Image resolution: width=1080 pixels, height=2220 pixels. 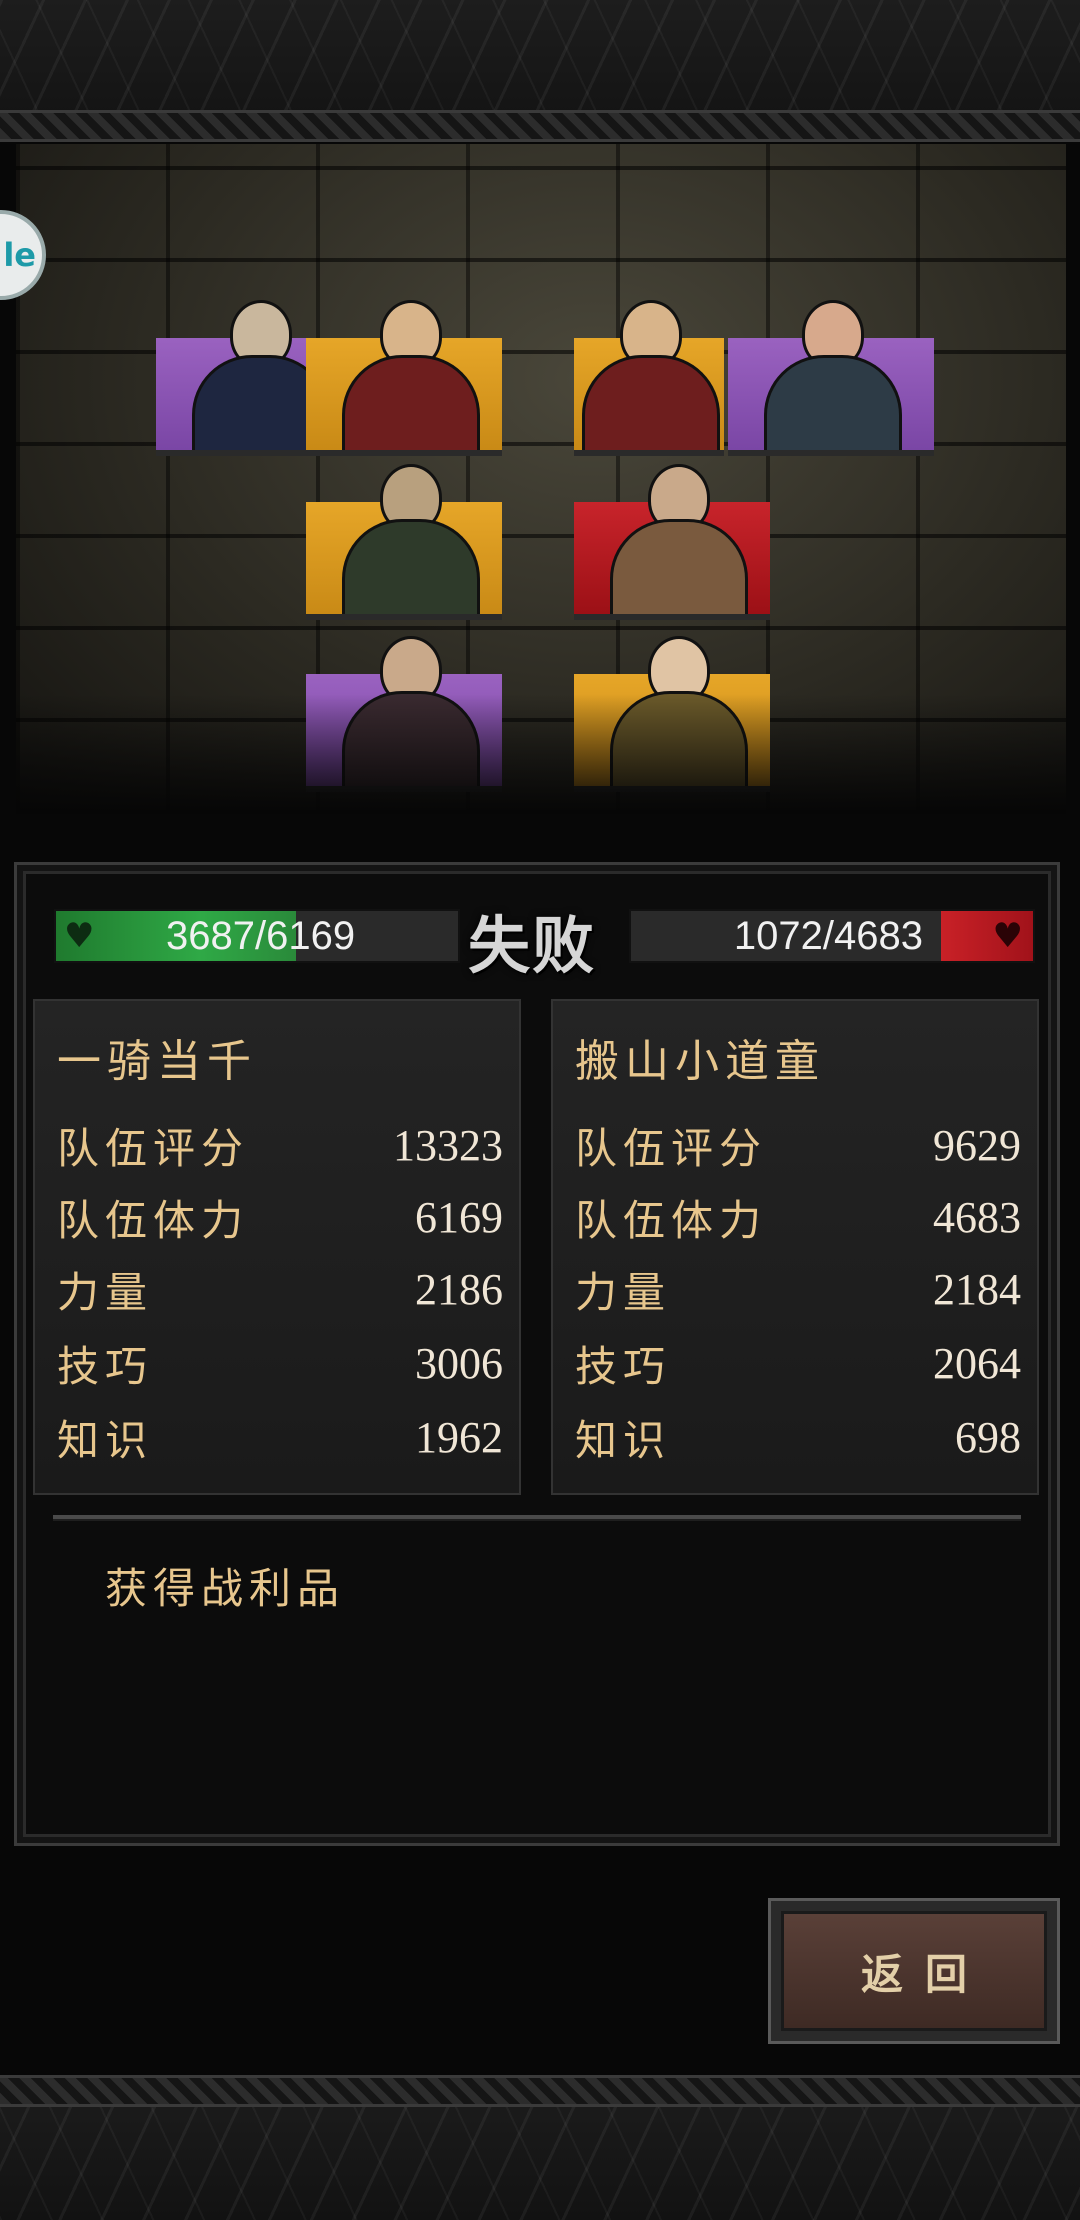 What do you see at coordinates (459, 1363) in the screenshot?
I see `stat-value: 3006` at bounding box center [459, 1363].